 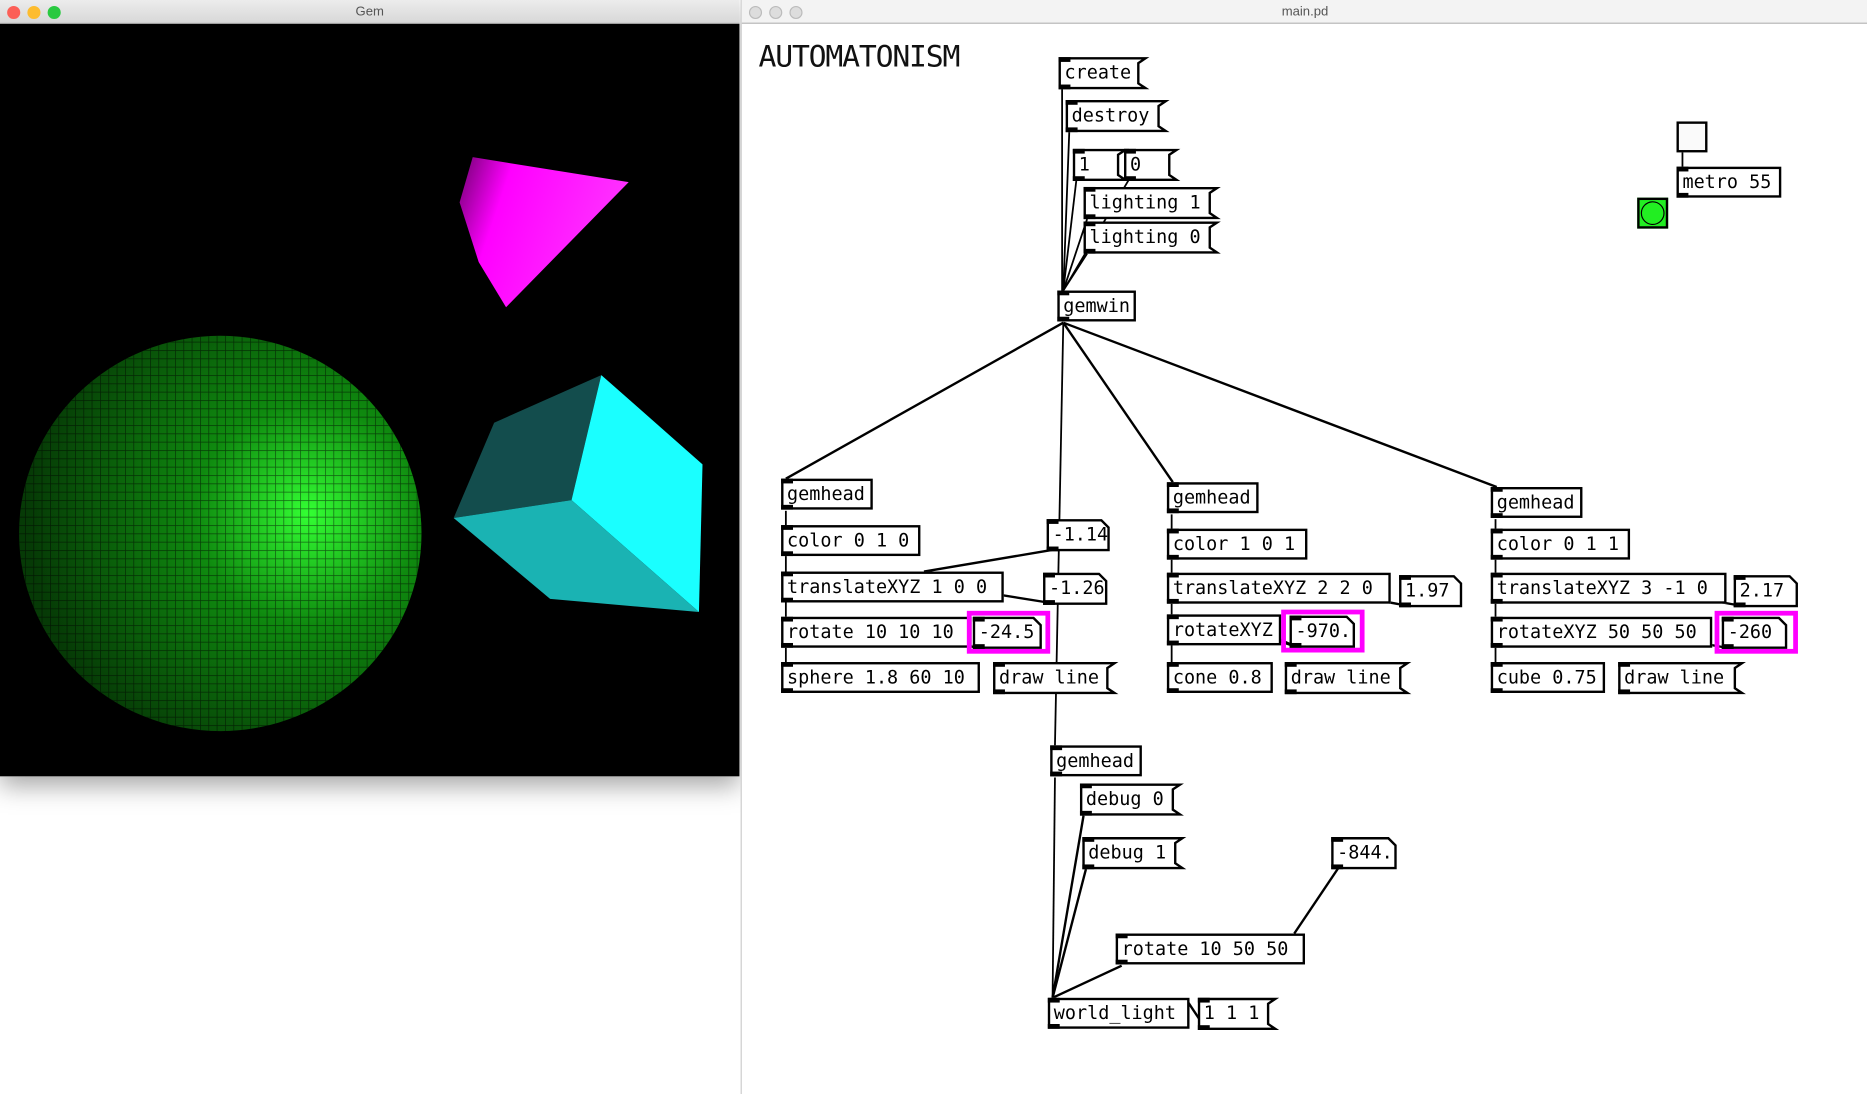 What do you see at coordinates (1210, 949) in the screenshot?
I see `object-rotate: rotate 10 50 50` at bounding box center [1210, 949].